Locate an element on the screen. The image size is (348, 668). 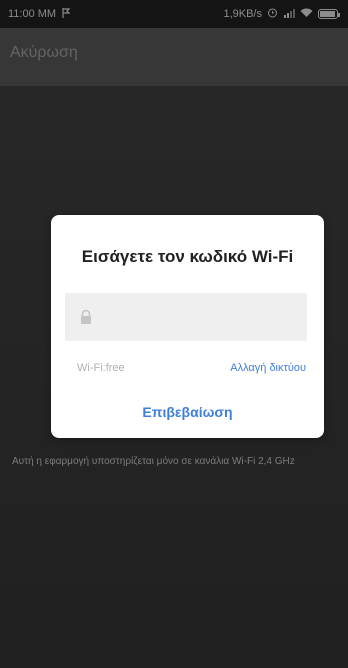
confirm-button: Επιβεβαίωση is located at coordinates (187, 412).